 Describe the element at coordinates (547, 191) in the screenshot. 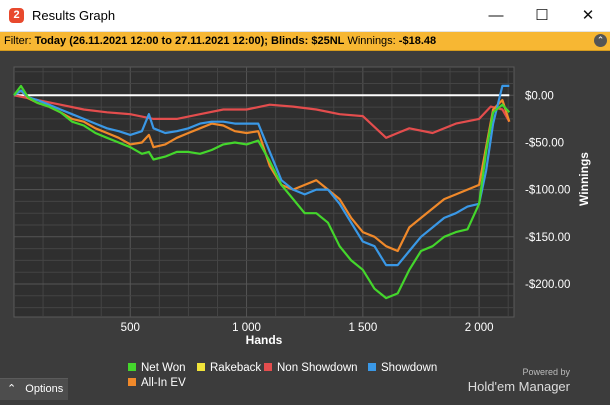

I see `y-tick-label: -$100.00` at that location.